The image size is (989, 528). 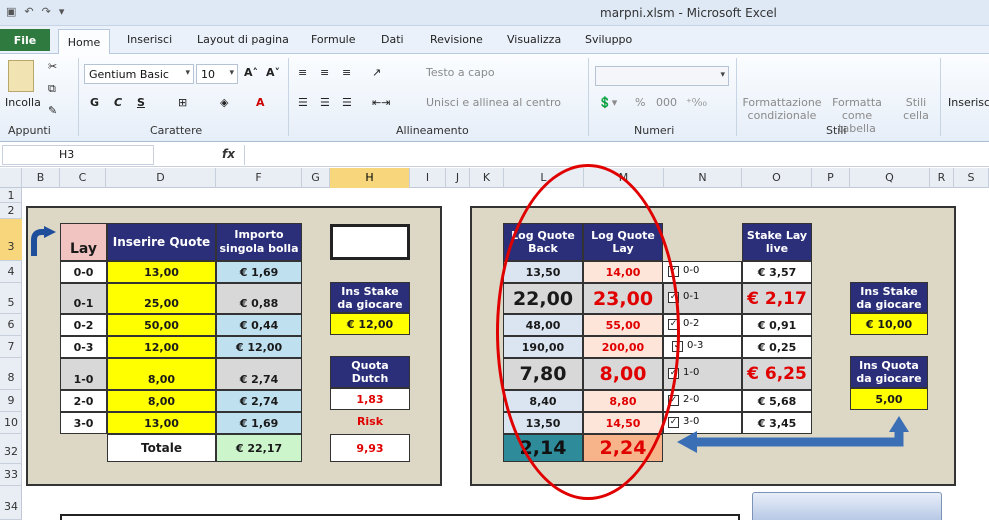 What do you see at coordinates (303, 102) in the screenshot?
I see `align-left-icon: ☰` at bounding box center [303, 102].